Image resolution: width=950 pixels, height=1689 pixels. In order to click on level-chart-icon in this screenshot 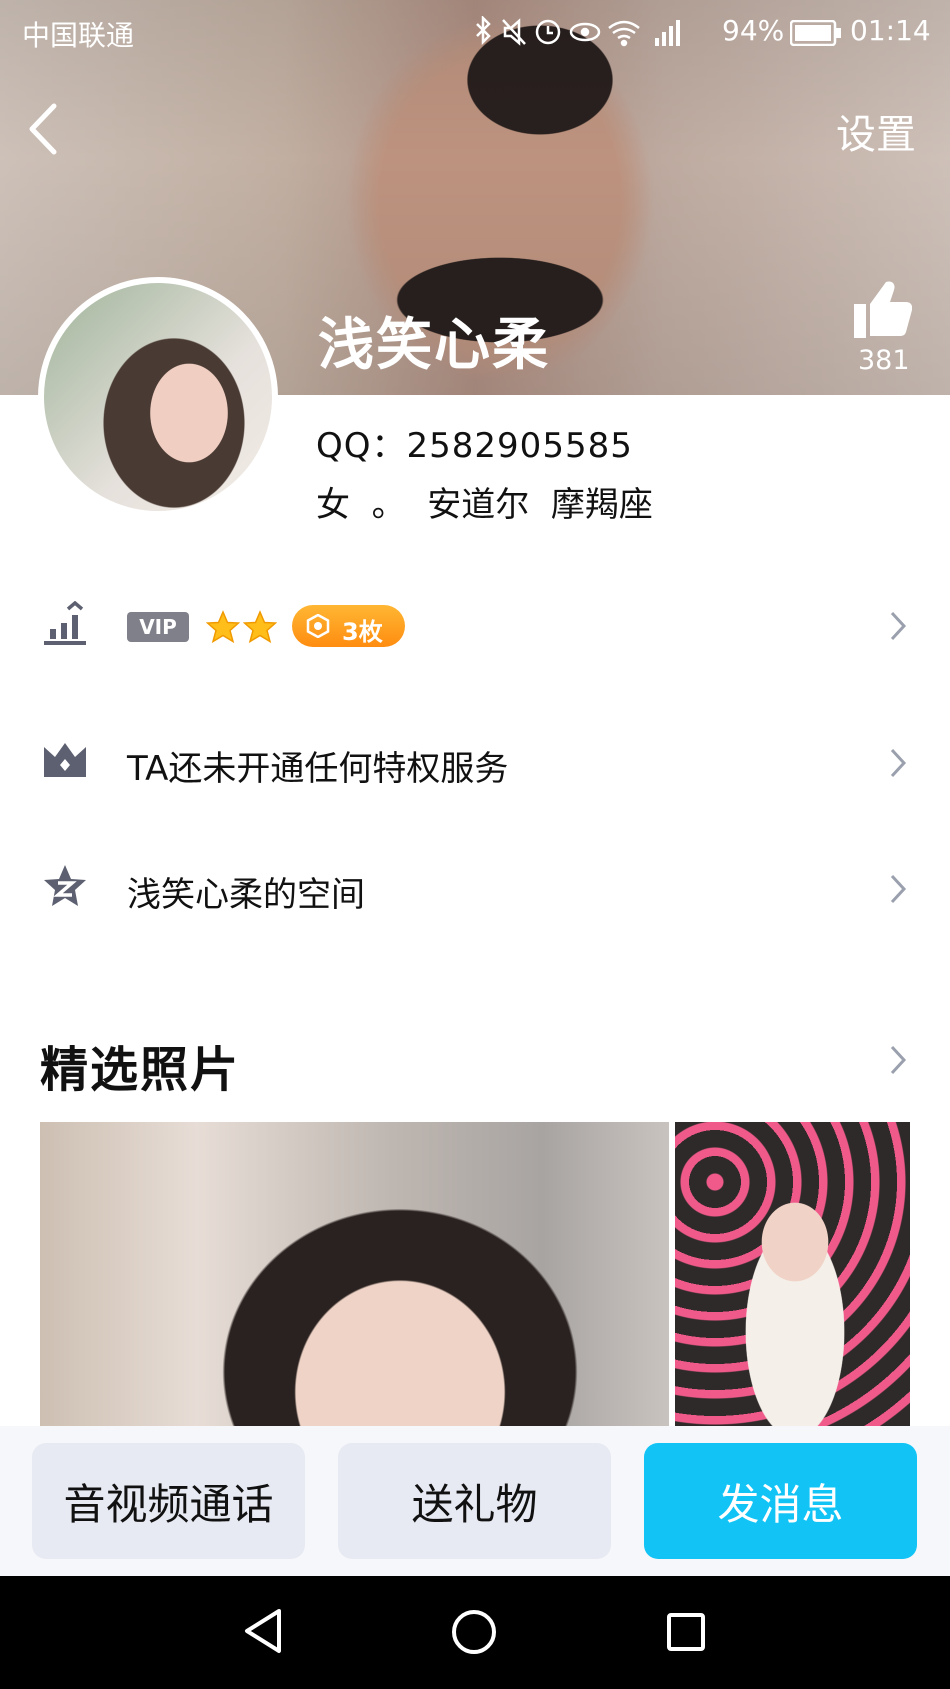, I will do `click(65, 623)`.